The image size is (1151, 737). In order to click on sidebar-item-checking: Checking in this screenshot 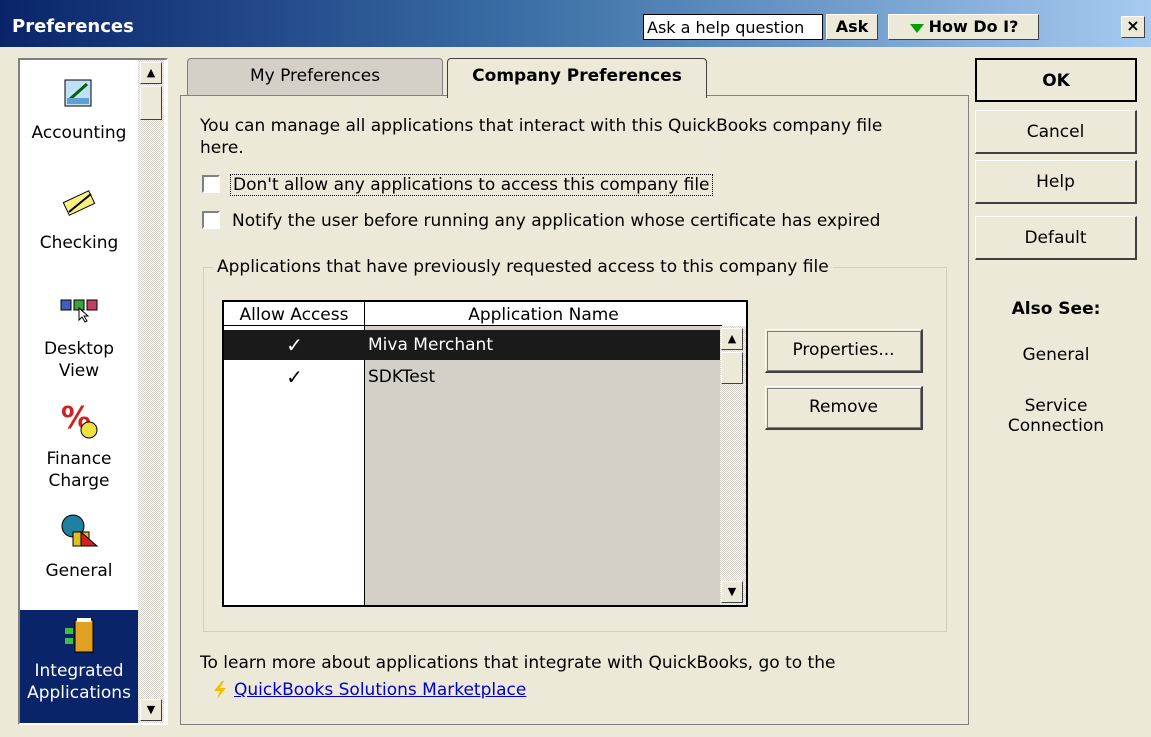, I will do `click(79, 219)`.